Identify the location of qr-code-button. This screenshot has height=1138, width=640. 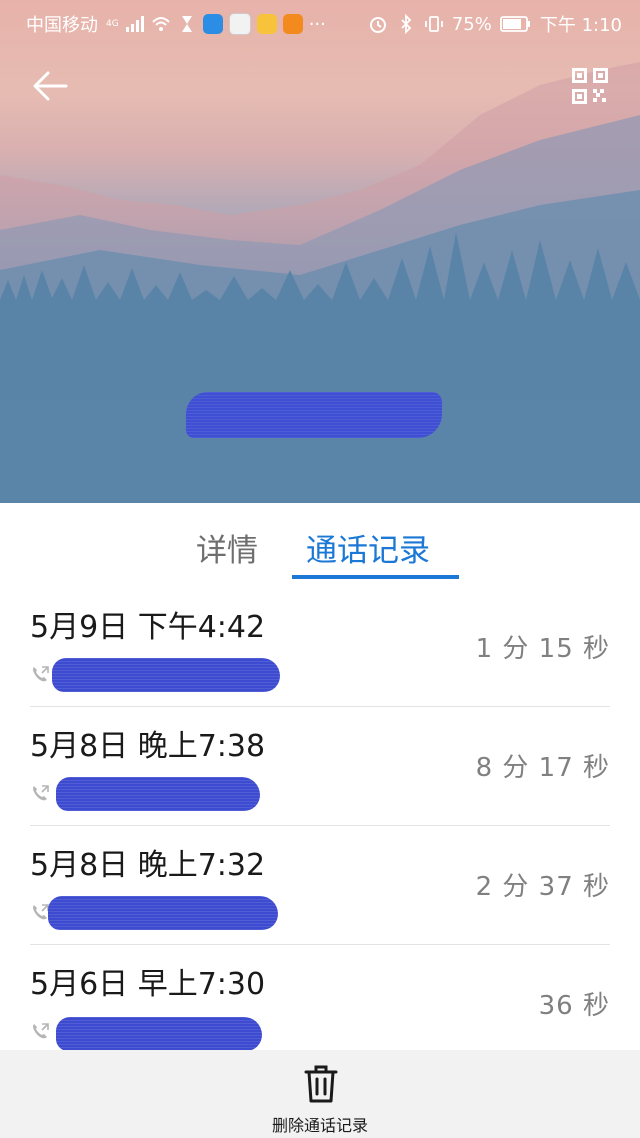
(590, 86).